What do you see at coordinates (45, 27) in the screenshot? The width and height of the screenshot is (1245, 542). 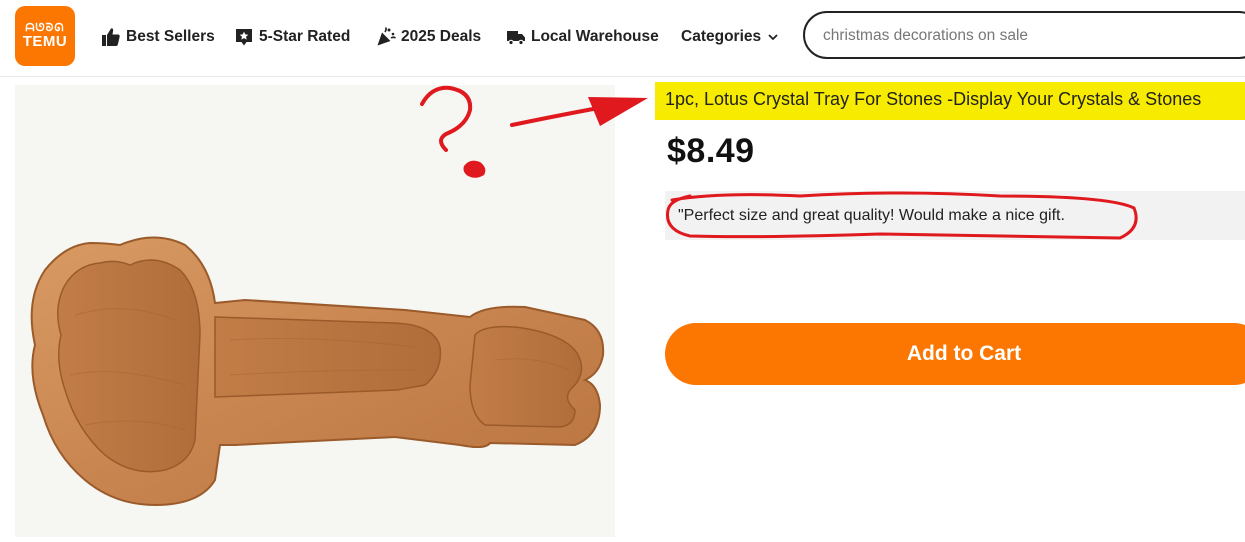 I see `logo-glyphs: ᗩᘎᘐᘏ` at bounding box center [45, 27].